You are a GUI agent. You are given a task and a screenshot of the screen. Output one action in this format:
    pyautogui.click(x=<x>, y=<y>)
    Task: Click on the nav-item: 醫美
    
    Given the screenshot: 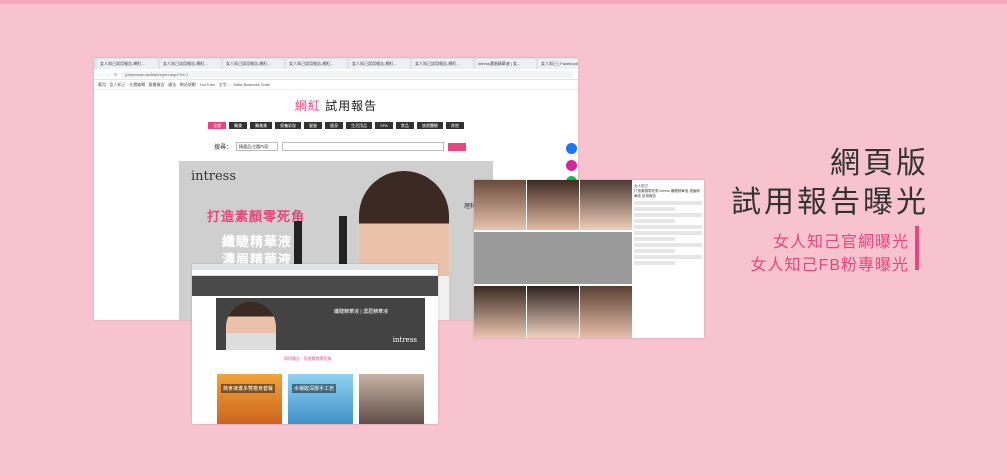 What is the action you would take?
    pyautogui.click(x=238, y=125)
    